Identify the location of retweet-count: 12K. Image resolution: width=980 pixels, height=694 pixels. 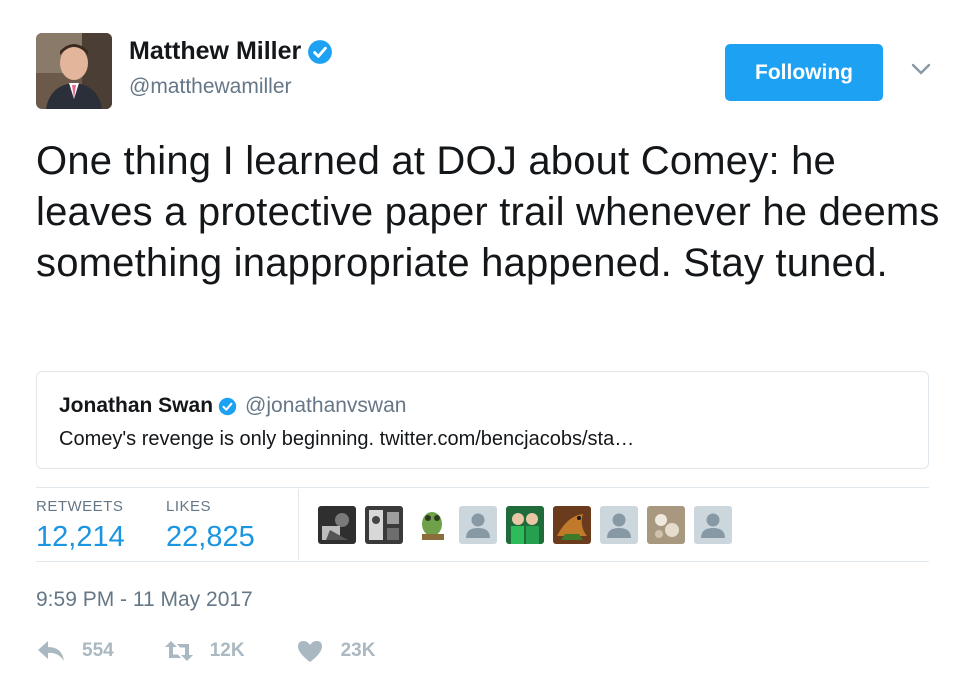
(227, 650).